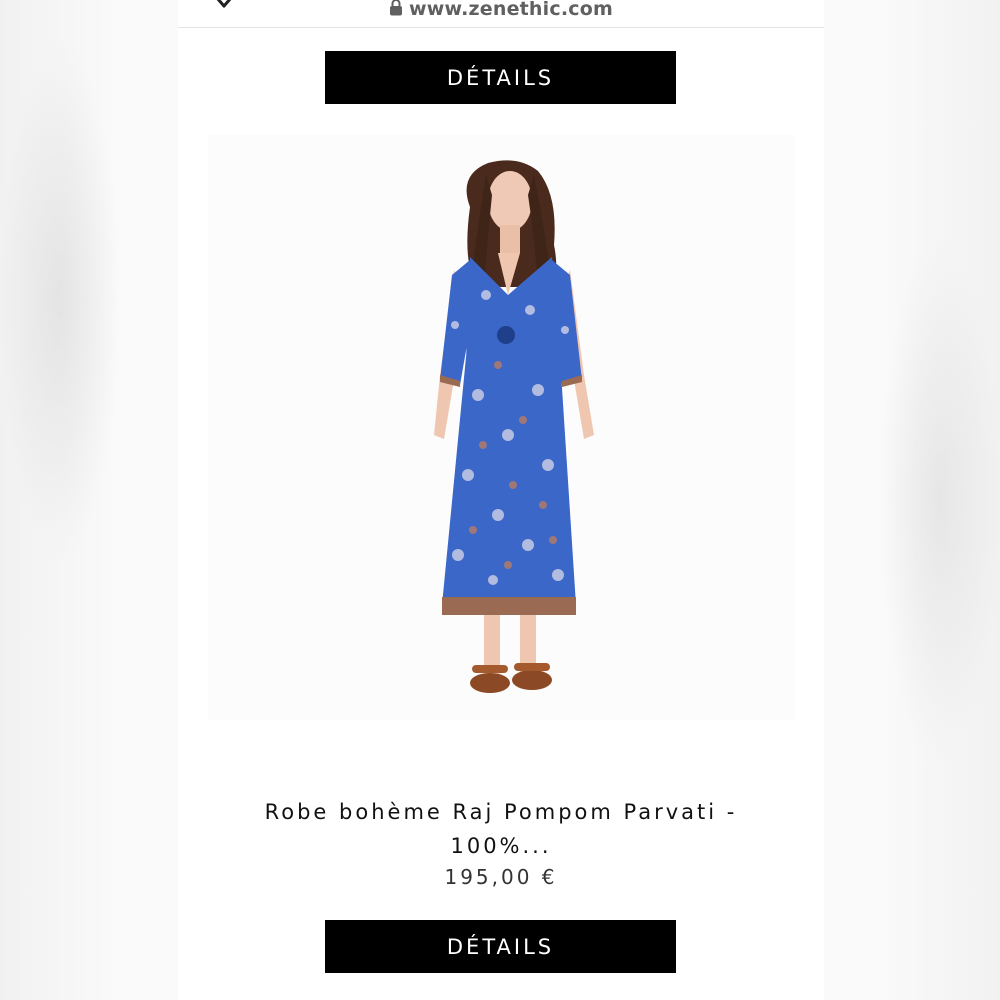 This screenshot has width=1000, height=1000. I want to click on product-price: 195,00 €, so click(501, 877).